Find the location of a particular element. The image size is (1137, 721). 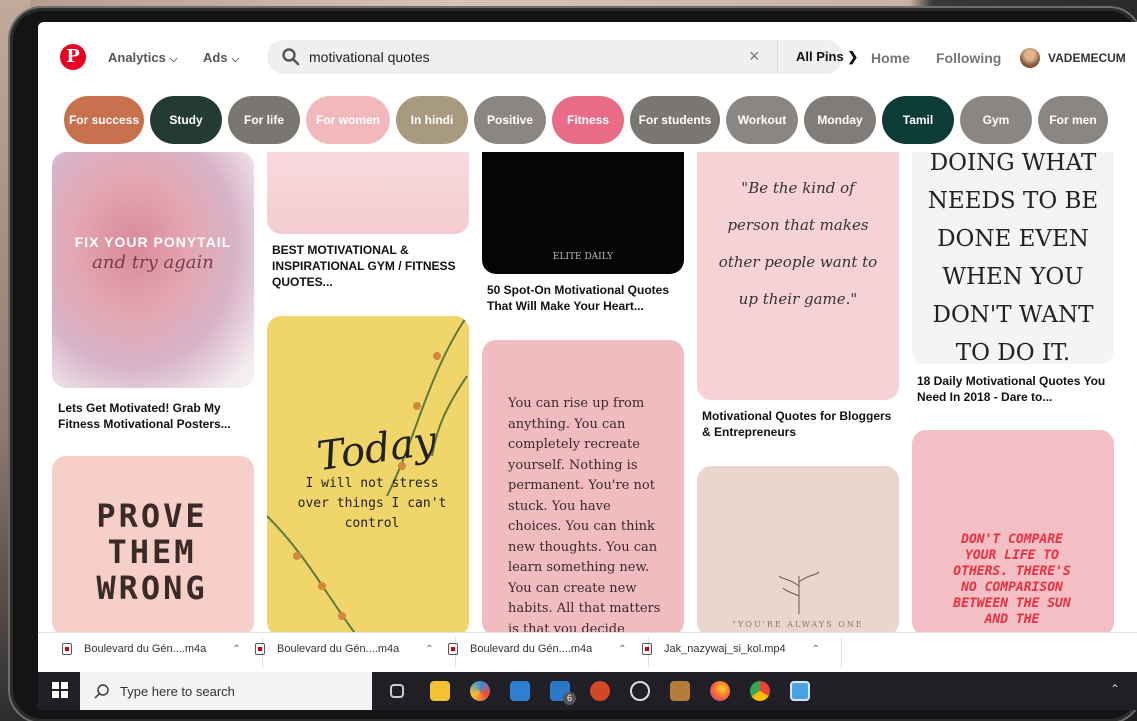

following-link: Following is located at coordinates (968, 58).